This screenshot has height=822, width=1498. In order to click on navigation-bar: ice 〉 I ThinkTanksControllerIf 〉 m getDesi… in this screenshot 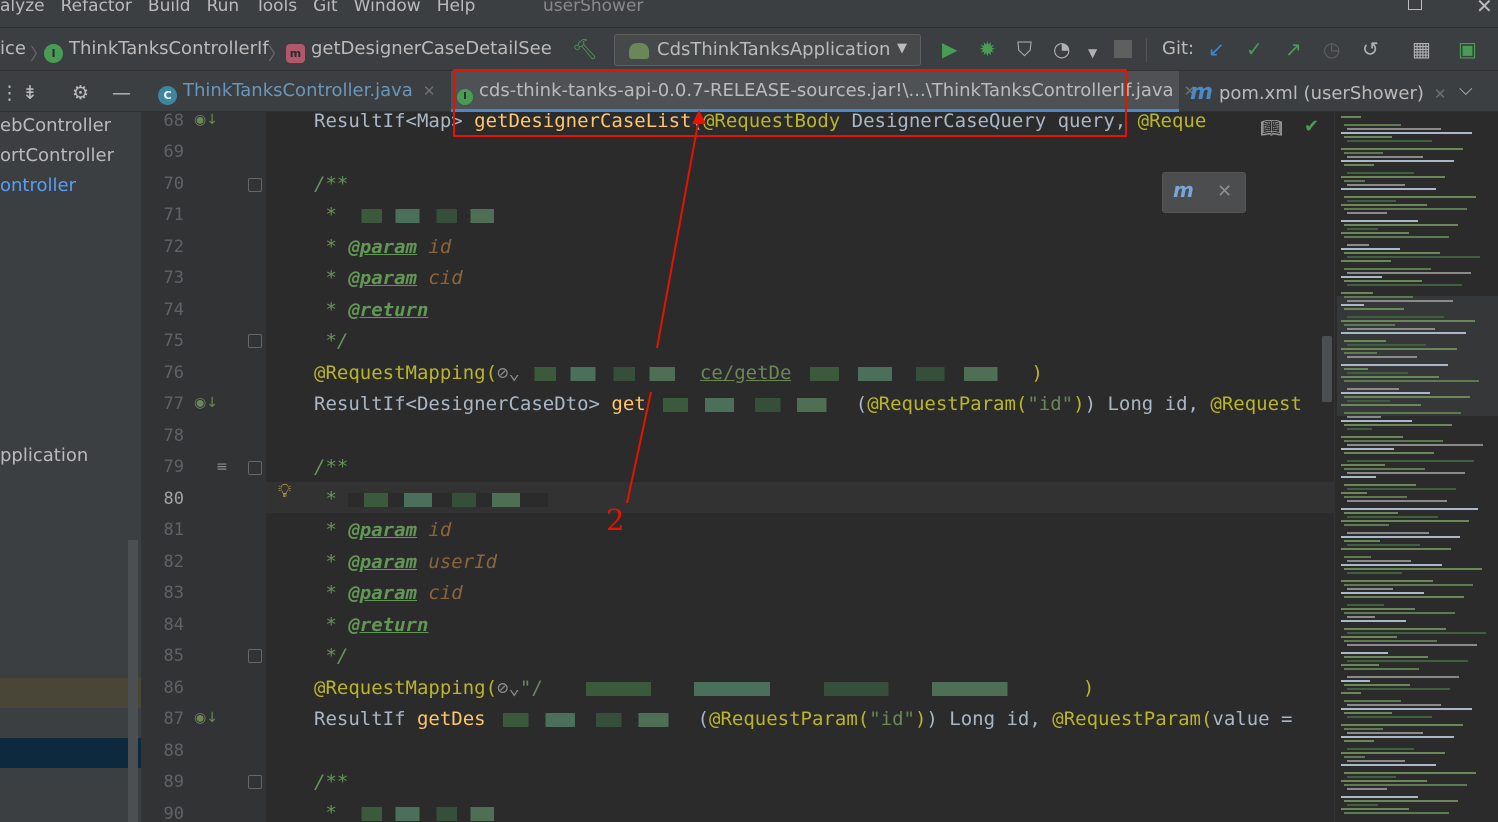, I will do `click(749, 49)`.